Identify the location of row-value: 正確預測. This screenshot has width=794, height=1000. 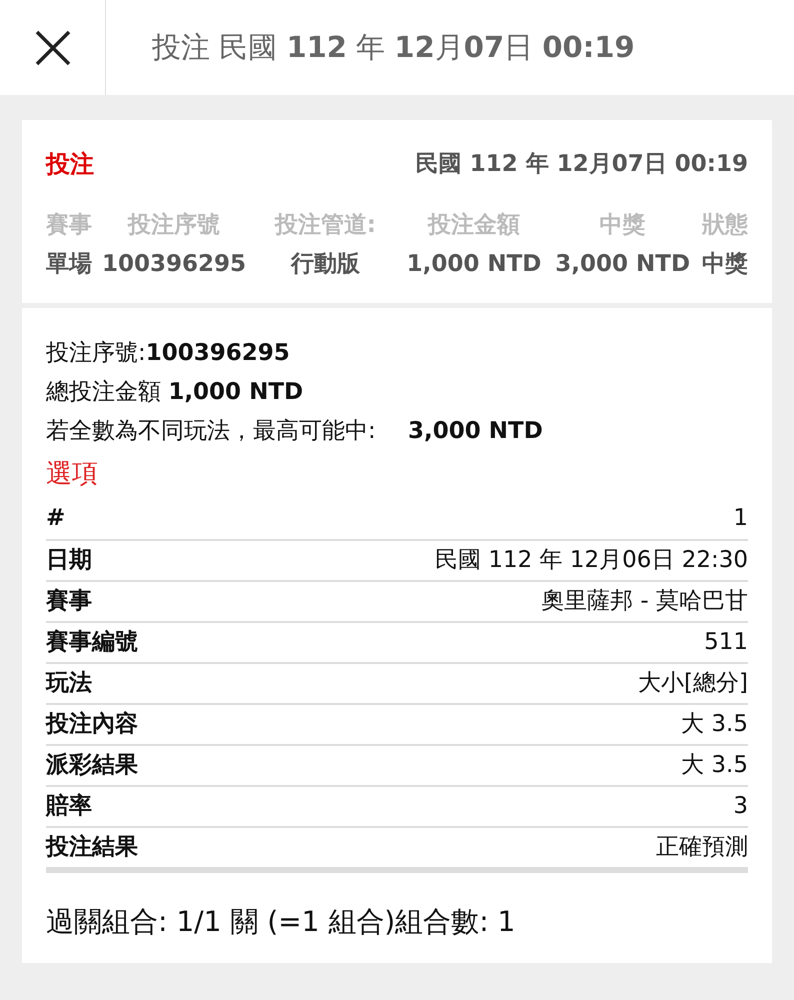
(702, 847).